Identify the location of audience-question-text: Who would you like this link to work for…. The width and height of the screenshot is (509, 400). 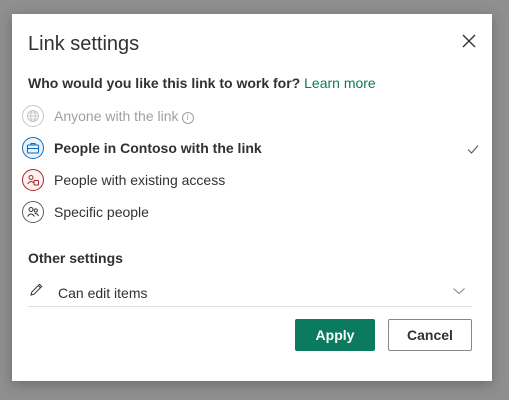
(164, 83).